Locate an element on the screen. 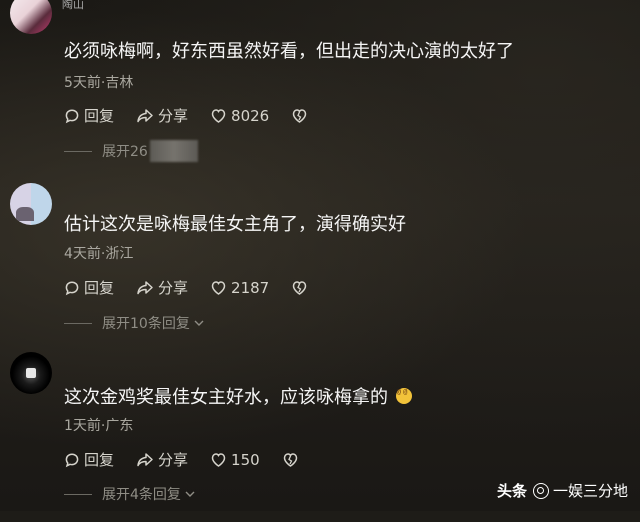 The height and width of the screenshot is (522, 640). watermark-brand: 头条 is located at coordinates (511, 491).